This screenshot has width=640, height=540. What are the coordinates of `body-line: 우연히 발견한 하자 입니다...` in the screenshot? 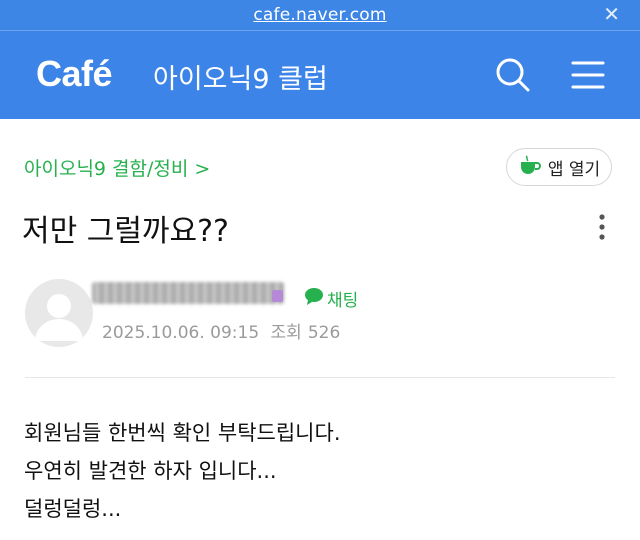 It's located at (150, 471).